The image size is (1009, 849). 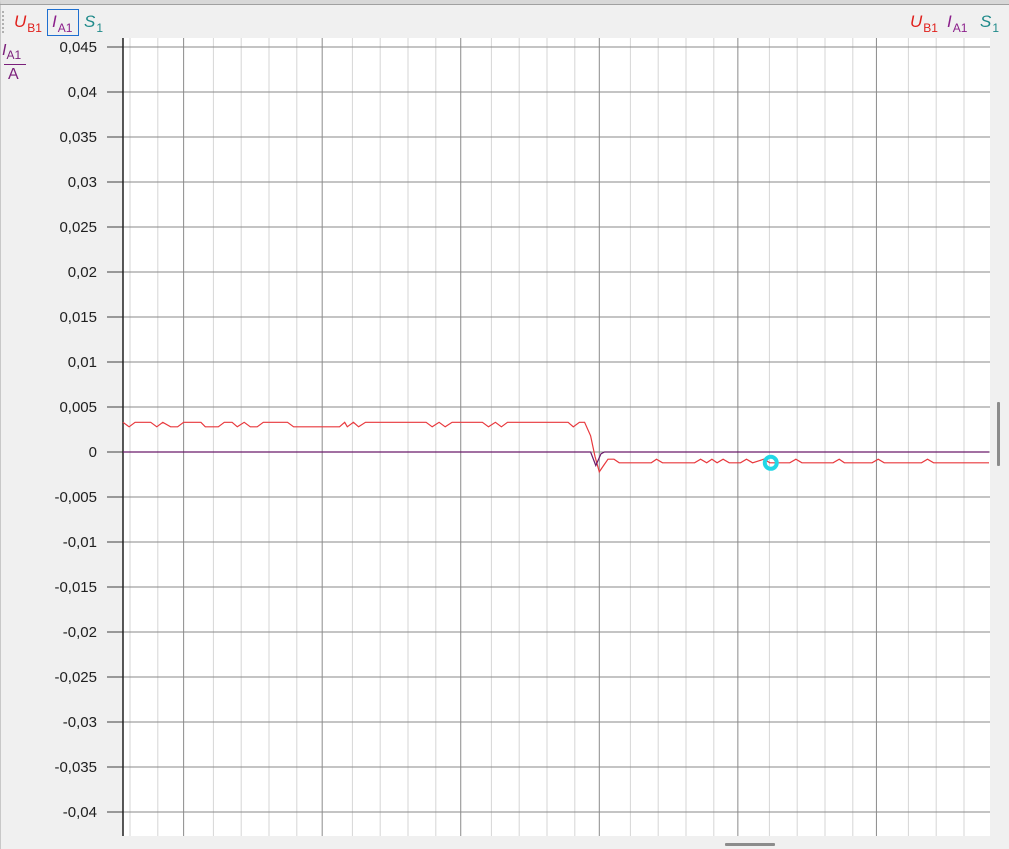 What do you see at coordinates (750, 844) in the screenshot?
I see `horizontal-scrollbar-thumb` at bounding box center [750, 844].